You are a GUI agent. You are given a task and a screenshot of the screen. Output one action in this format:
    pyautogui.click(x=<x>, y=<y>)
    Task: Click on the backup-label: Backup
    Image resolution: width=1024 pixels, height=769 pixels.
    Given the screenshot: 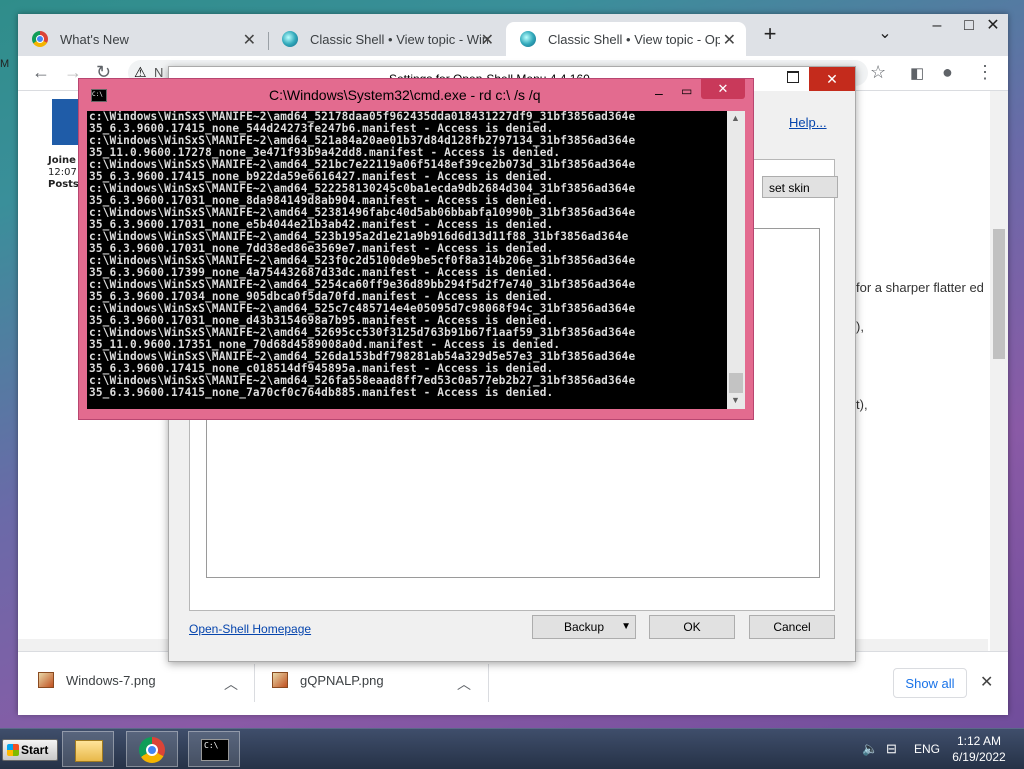 What is the action you would take?
    pyautogui.click(x=584, y=627)
    